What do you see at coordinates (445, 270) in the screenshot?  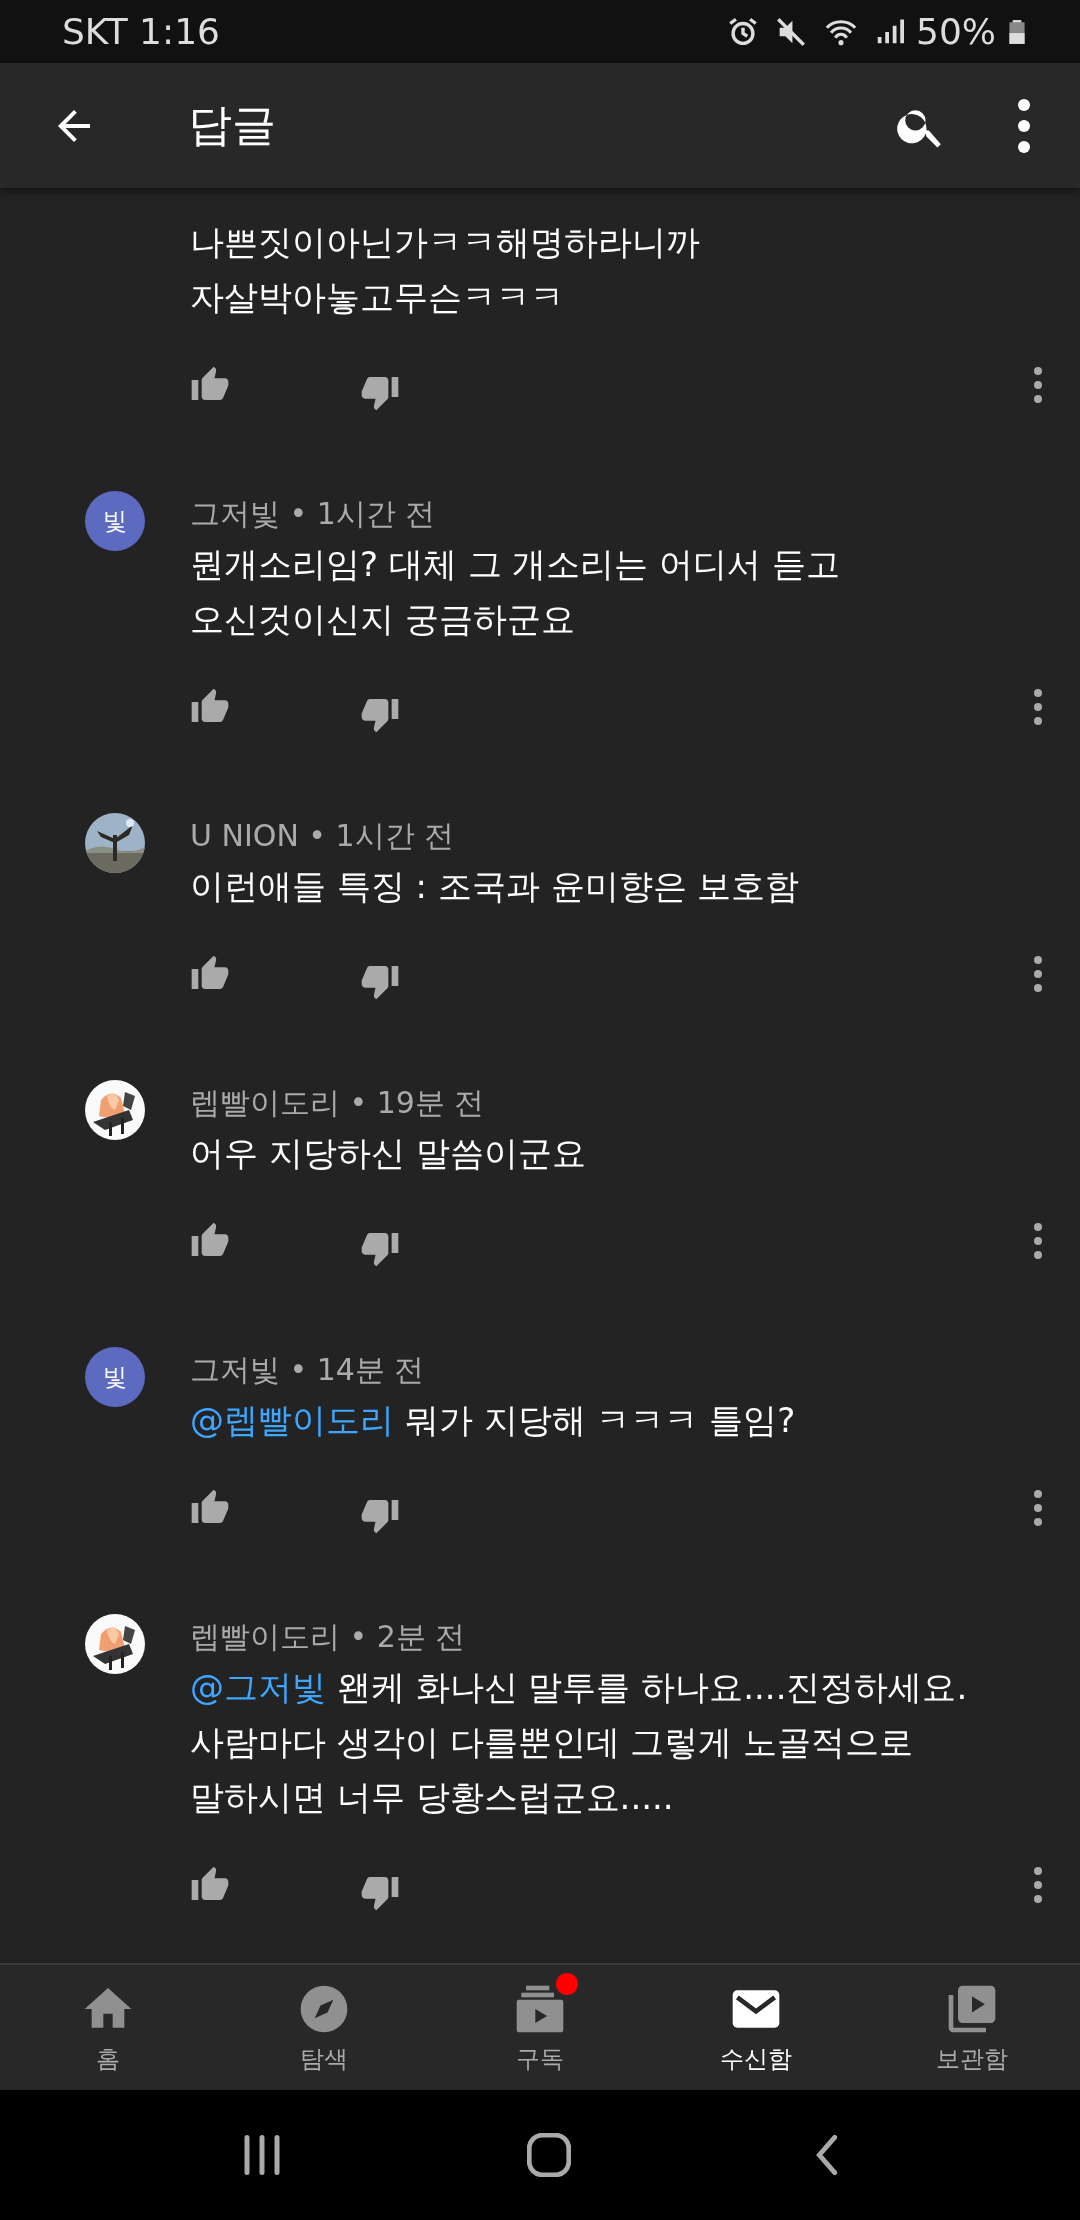 I see `comment-text: 나쁜짓이아닌가ㅋㅋ해명하라니까 자살박아놓고무슨ㅋㅋㅋ` at bounding box center [445, 270].